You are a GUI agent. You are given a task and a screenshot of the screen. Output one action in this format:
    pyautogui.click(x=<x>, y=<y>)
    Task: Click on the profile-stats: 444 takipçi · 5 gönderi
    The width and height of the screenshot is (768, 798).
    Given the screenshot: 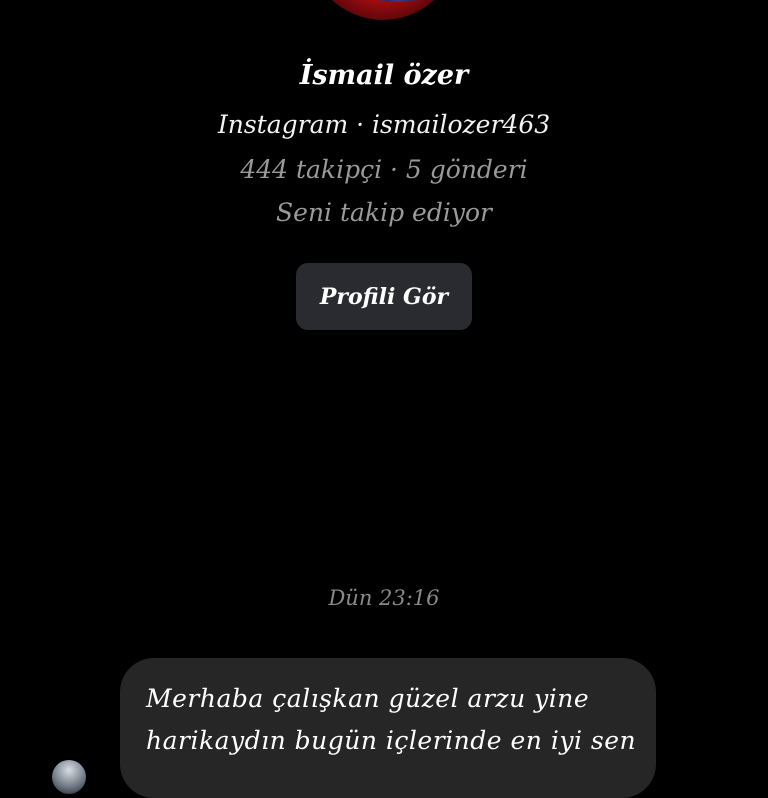 What is the action you would take?
    pyautogui.click(x=384, y=169)
    